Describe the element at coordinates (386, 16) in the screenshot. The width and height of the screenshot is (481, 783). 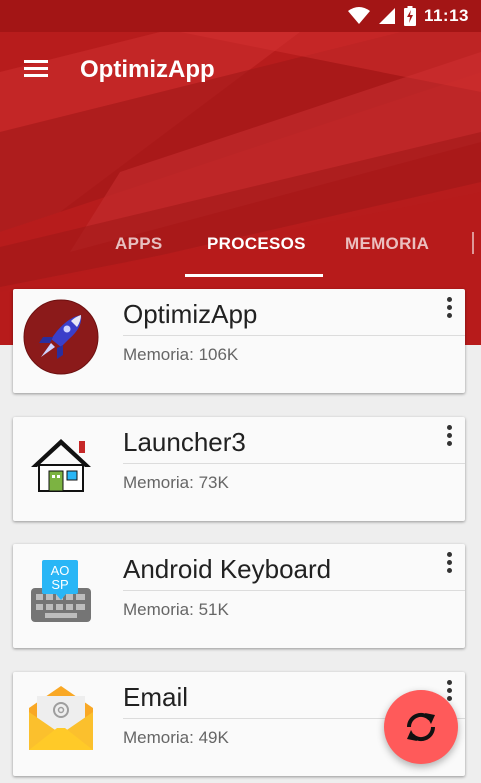
I see `signal-icon` at that location.